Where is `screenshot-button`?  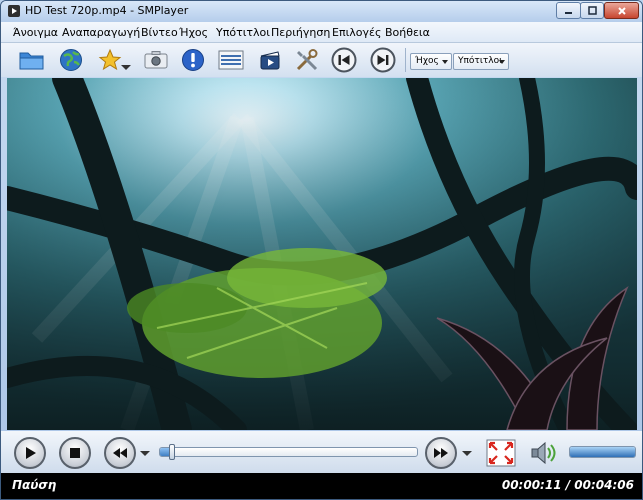 screenshot-button is located at coordinates (156, 60).